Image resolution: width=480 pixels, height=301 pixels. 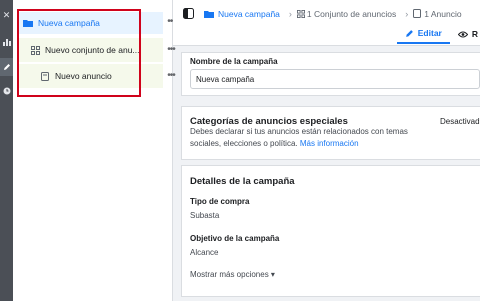 What do you see at coordinates (209, 14) in the screenshot?
I see `folder-icon` at bounding box center [209, 14].